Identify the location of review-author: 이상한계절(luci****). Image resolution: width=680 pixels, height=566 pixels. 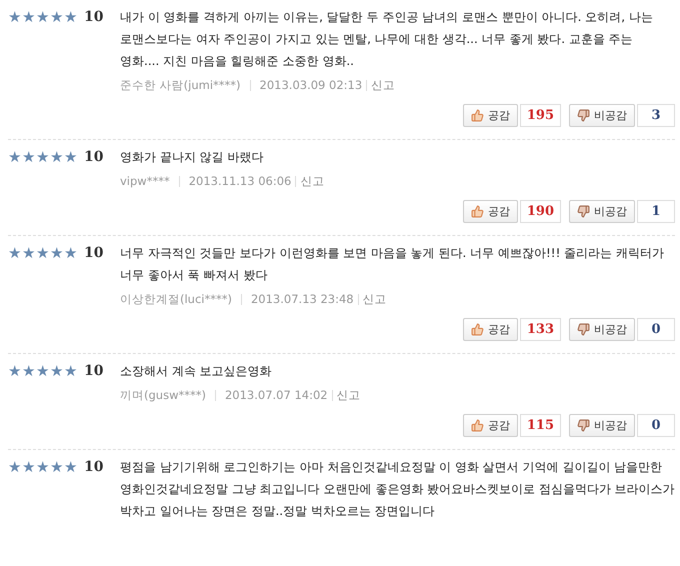
(176, 299).